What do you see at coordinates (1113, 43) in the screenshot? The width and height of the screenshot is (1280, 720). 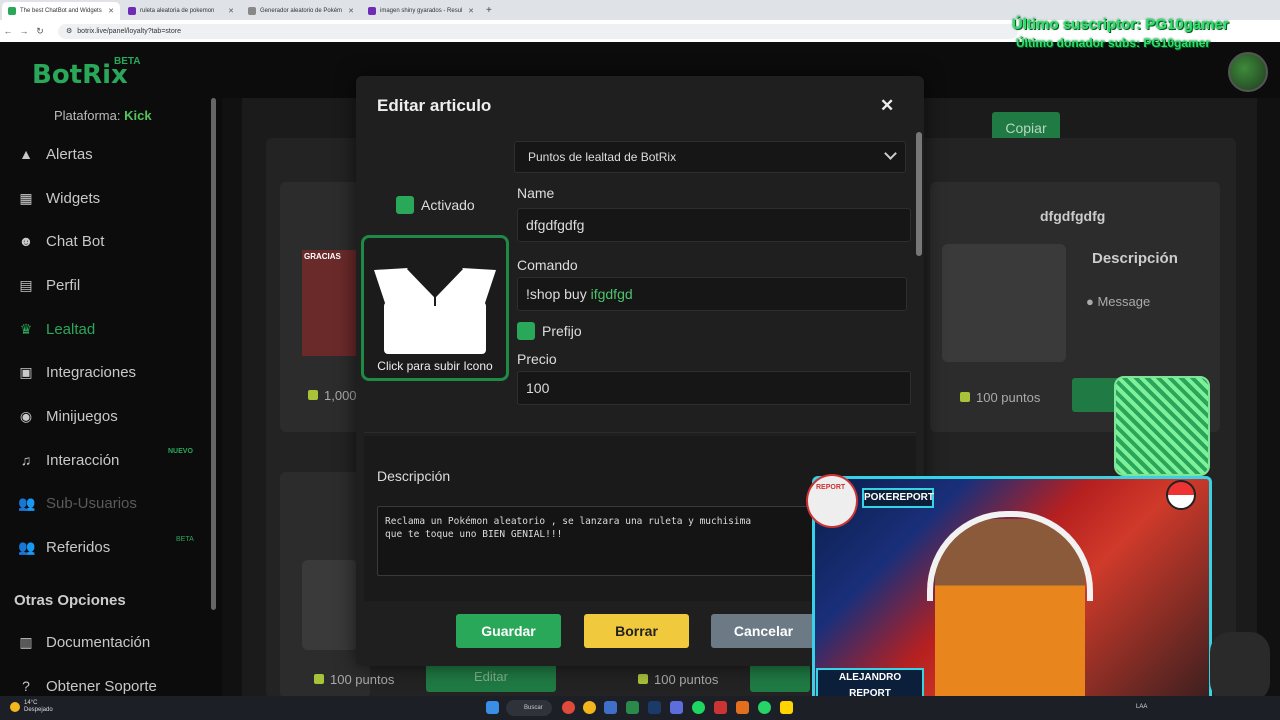 I see `last-donor-overlay: Último donador subs: PG10gamer` at bounding box center [1113, 43].